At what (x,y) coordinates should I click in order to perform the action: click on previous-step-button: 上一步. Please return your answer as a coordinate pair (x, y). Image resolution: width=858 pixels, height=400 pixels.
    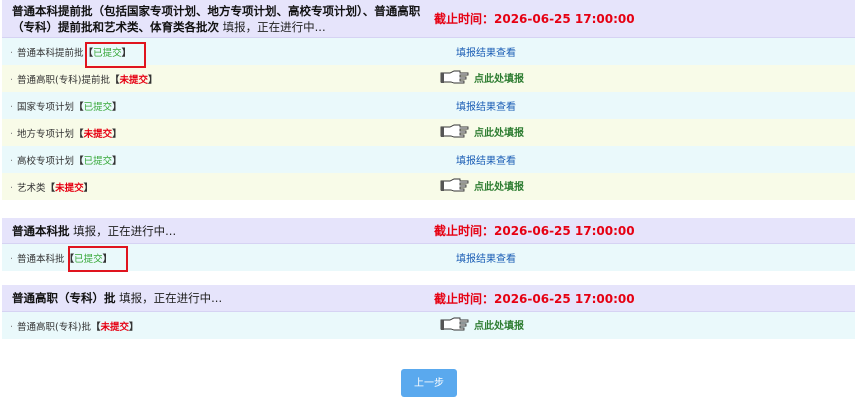
    Looking at the image, I should click on (429, 383).